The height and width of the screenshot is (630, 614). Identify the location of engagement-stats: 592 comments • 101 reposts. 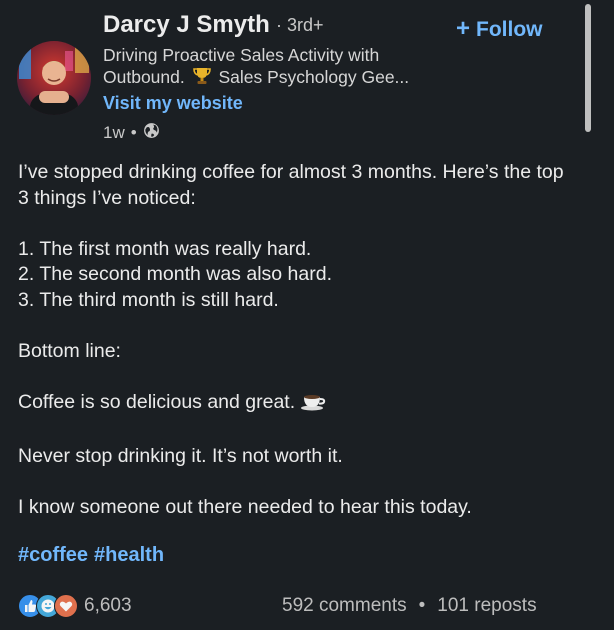
(409, 606).